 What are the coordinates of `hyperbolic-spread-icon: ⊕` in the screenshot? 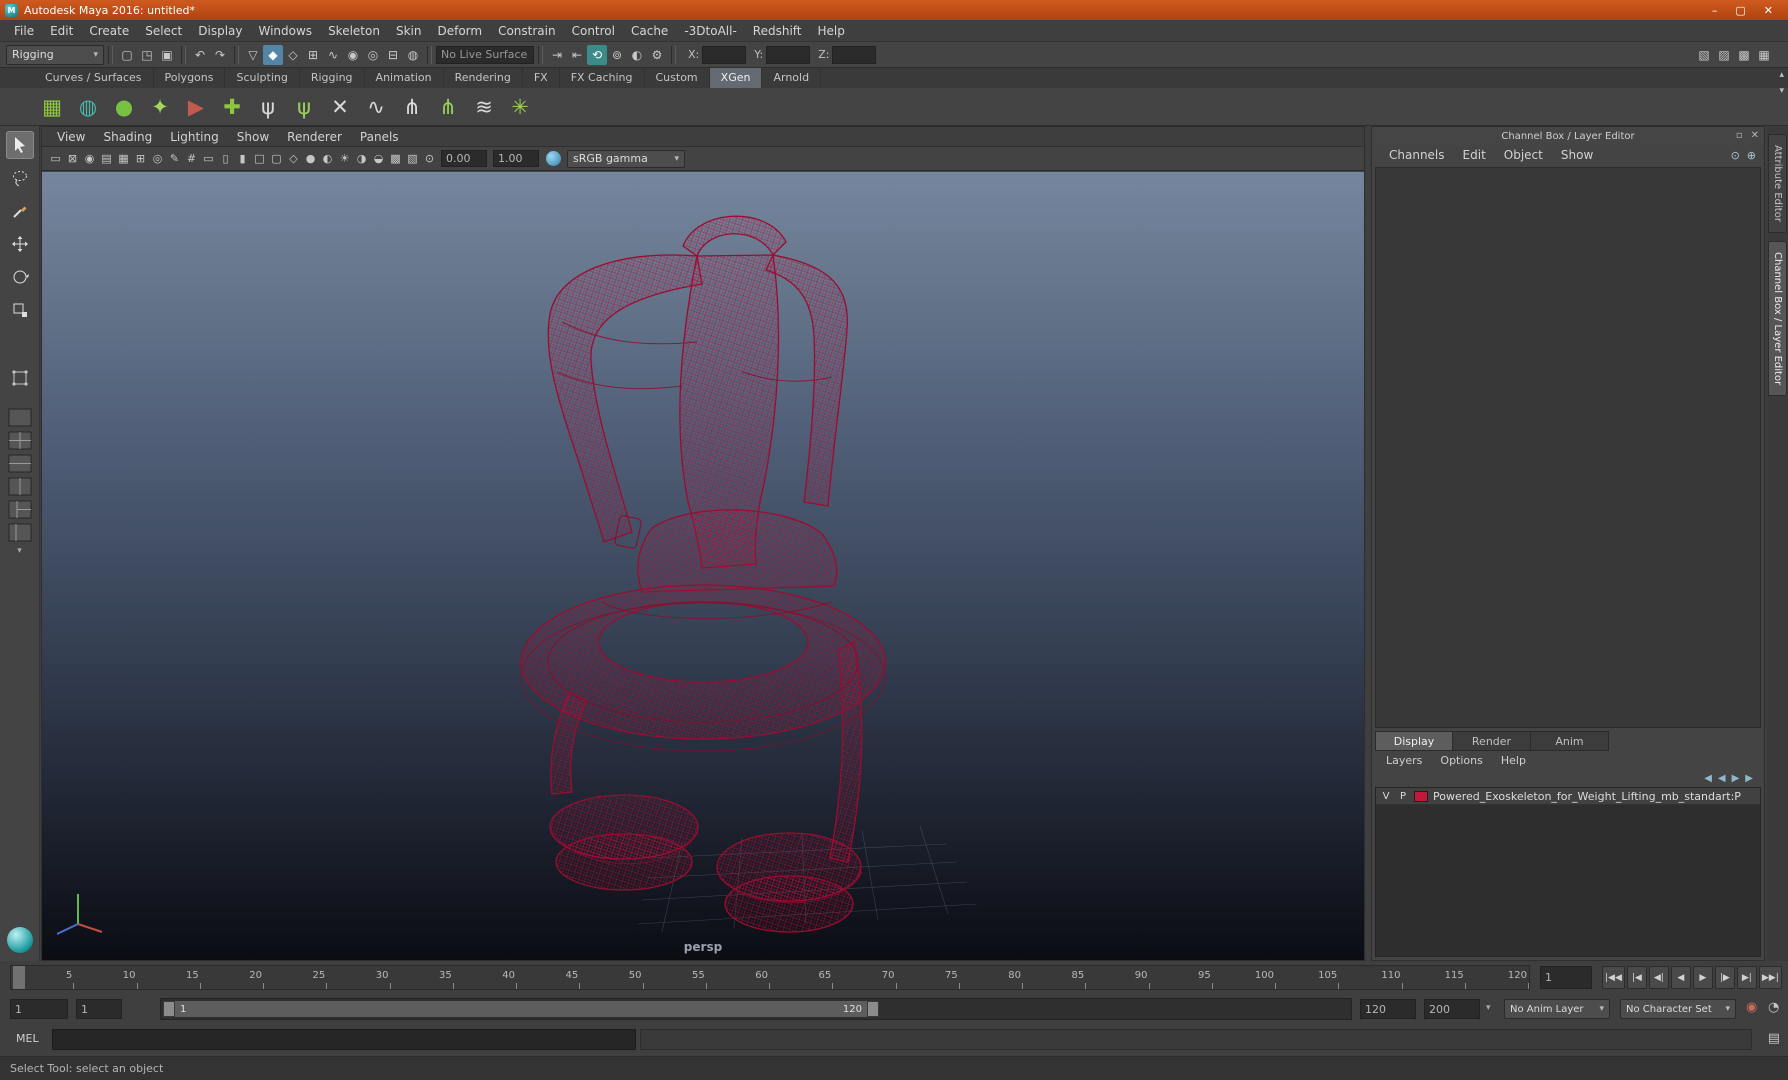 It's located at (1751, 155).